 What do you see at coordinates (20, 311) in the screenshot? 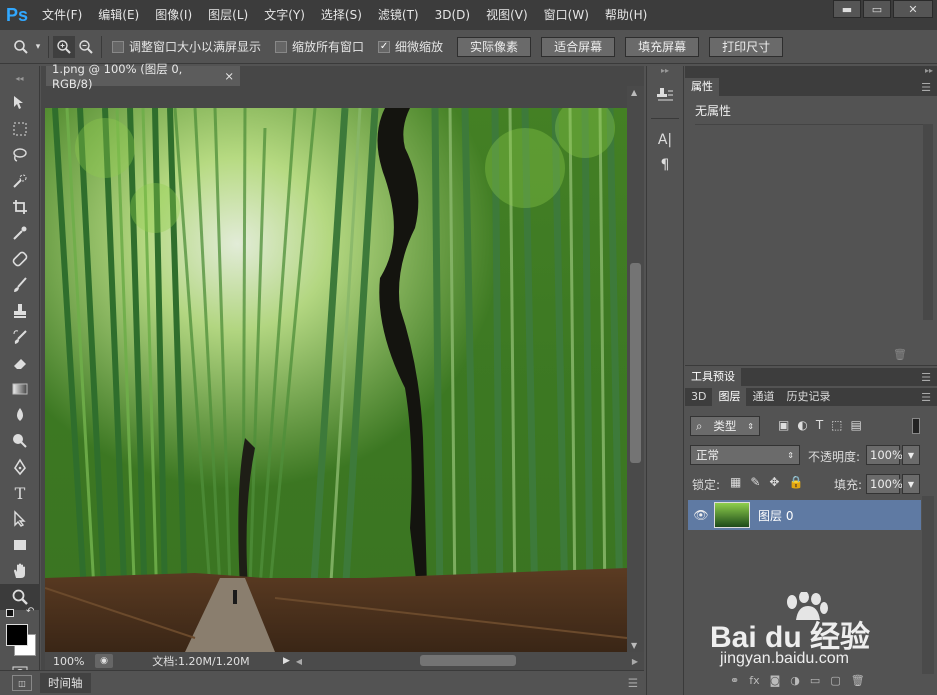
I see `clone-stamp-tool-icon` at bounding box center [20, 311].